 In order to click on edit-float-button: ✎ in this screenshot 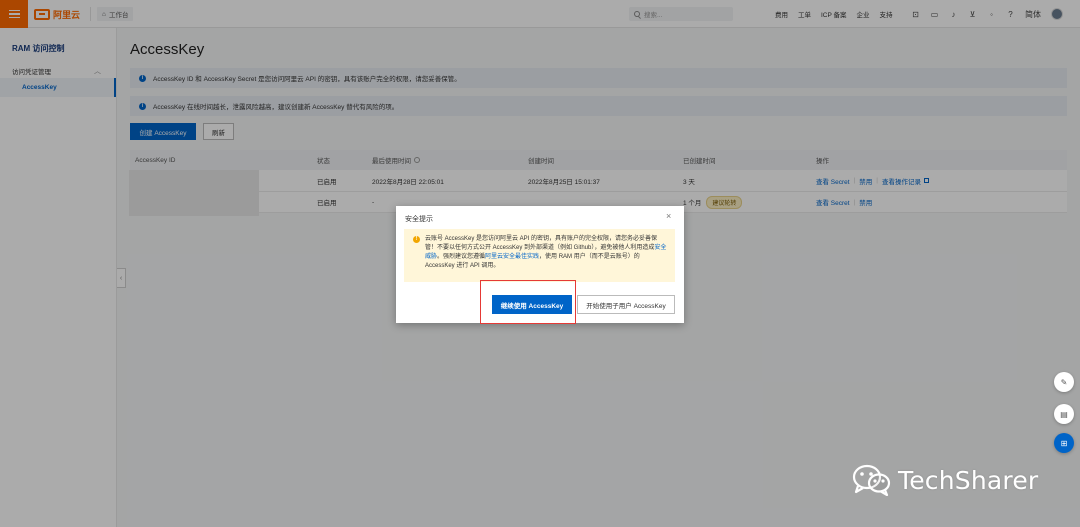, I will do `click(1064, 382)`.